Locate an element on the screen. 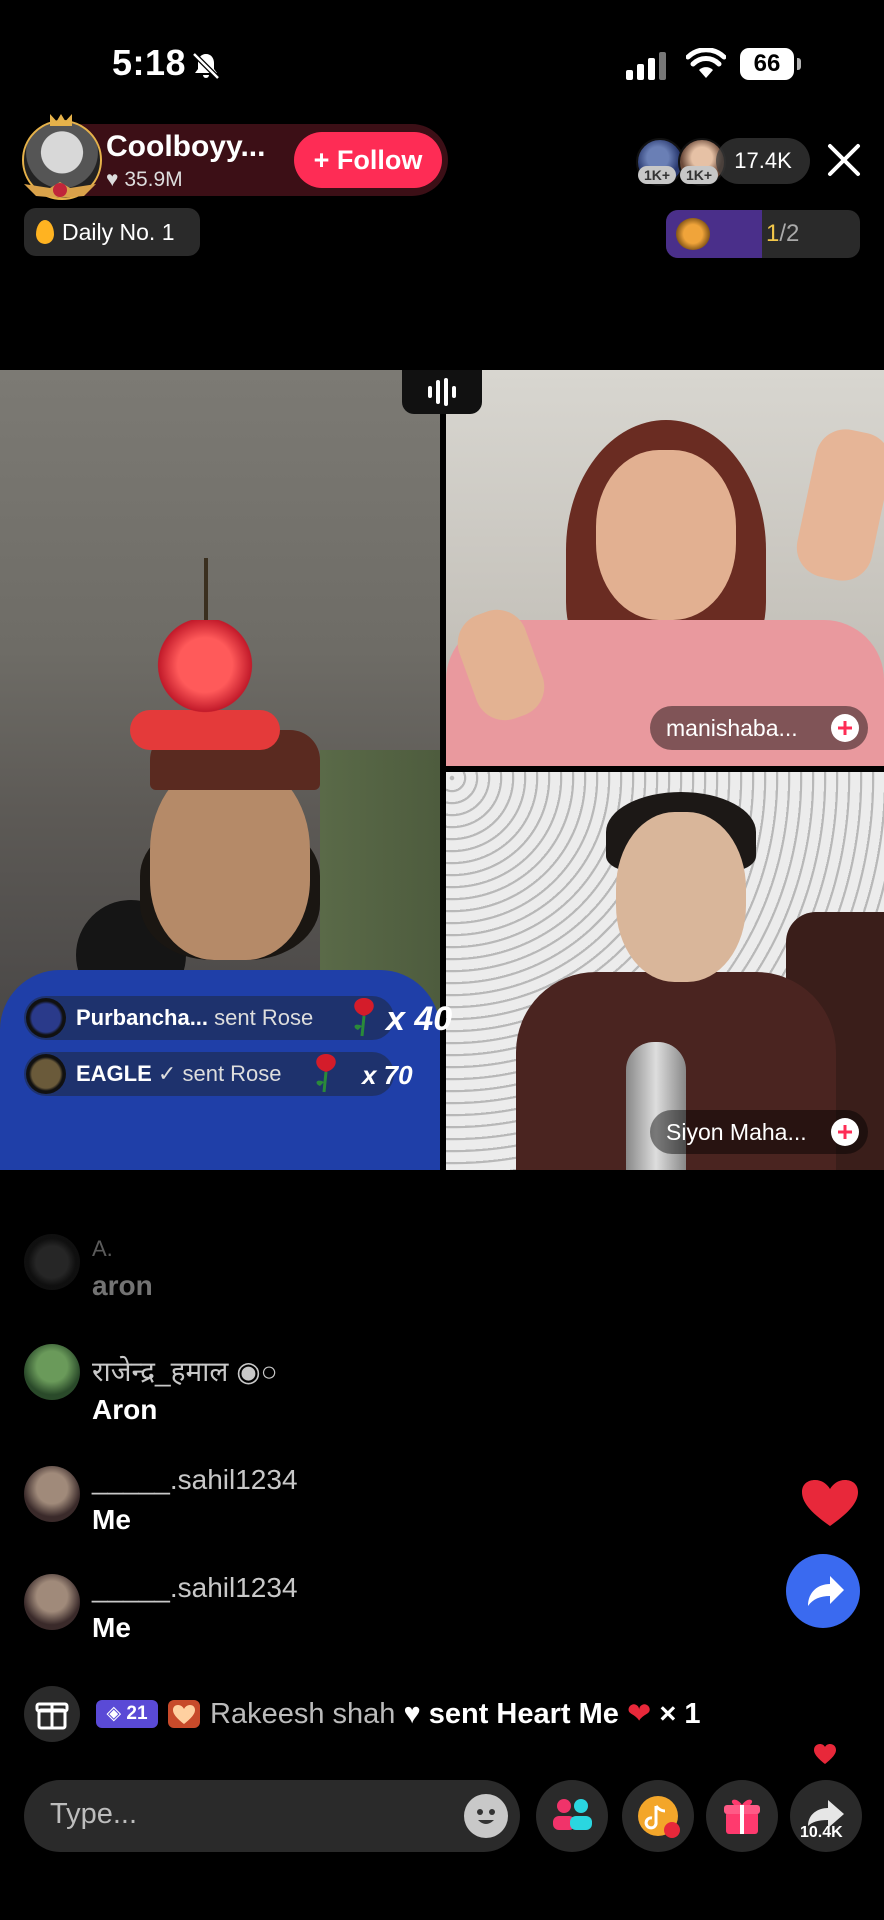 The image size is (884, 1920). gift-icon is located at coordinates (742, 1816).